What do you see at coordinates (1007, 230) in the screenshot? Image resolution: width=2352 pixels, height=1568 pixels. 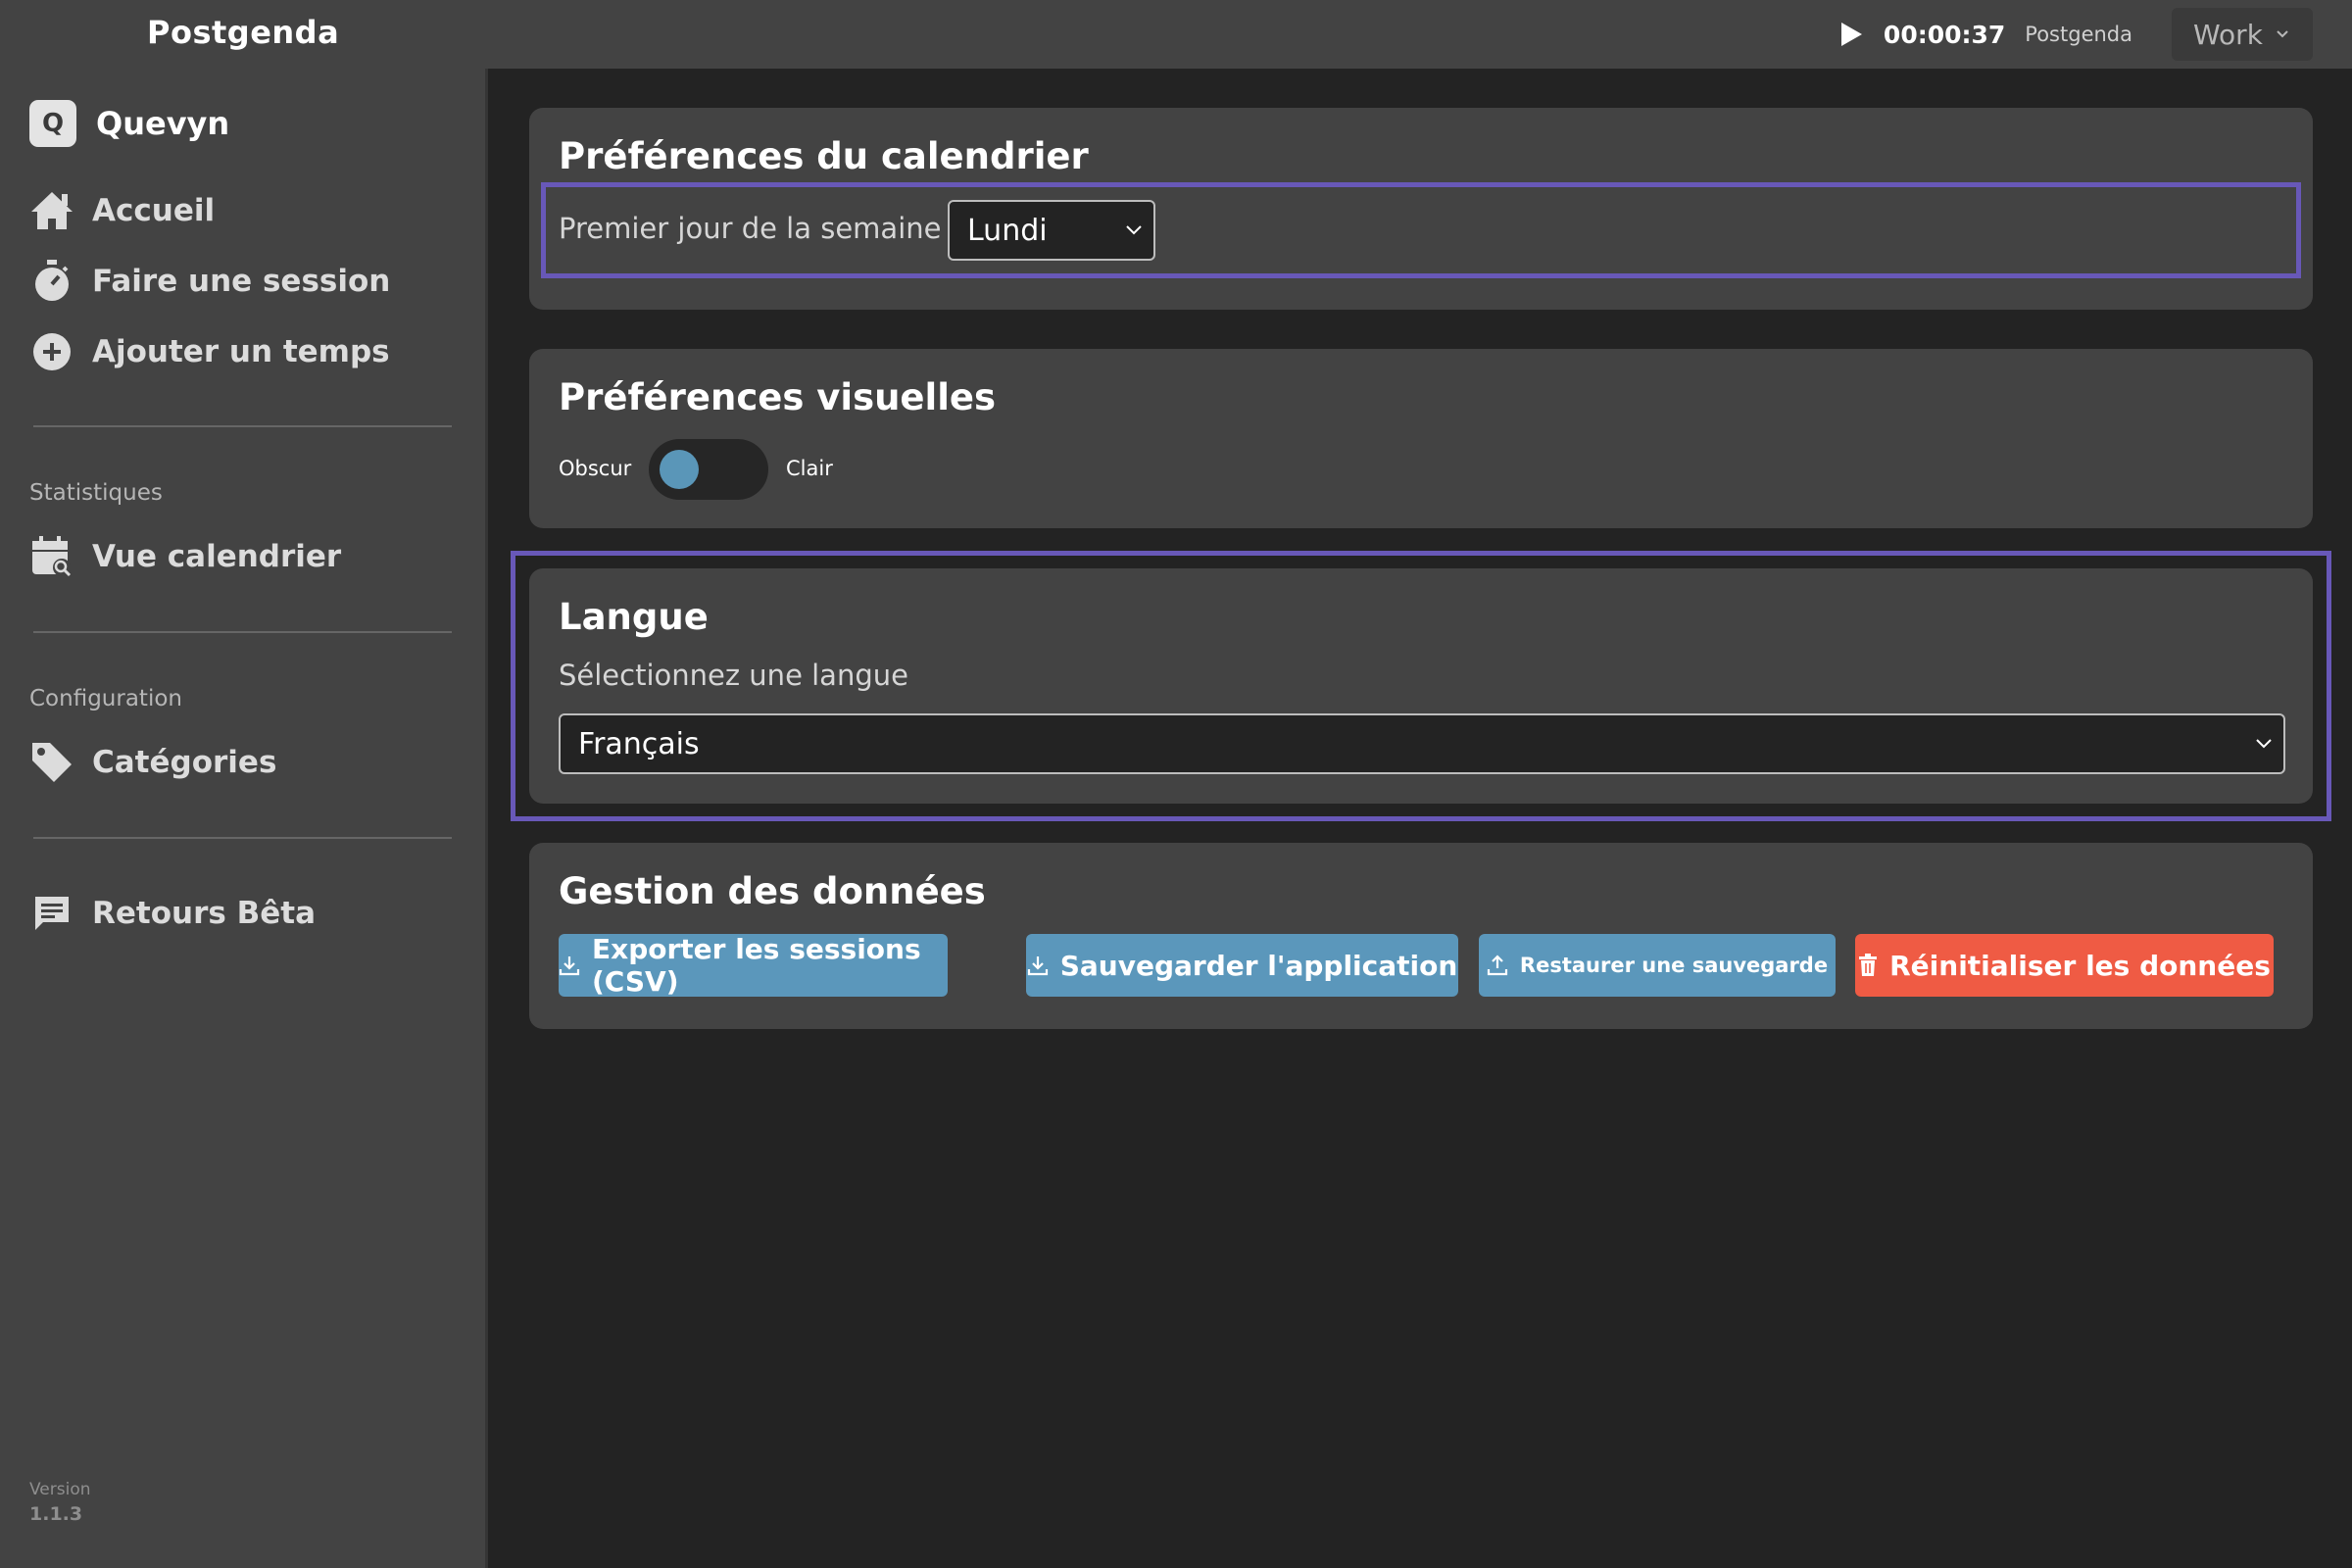 I see `first-day-select-value: Lundi` at bounding box center [1007, 230].